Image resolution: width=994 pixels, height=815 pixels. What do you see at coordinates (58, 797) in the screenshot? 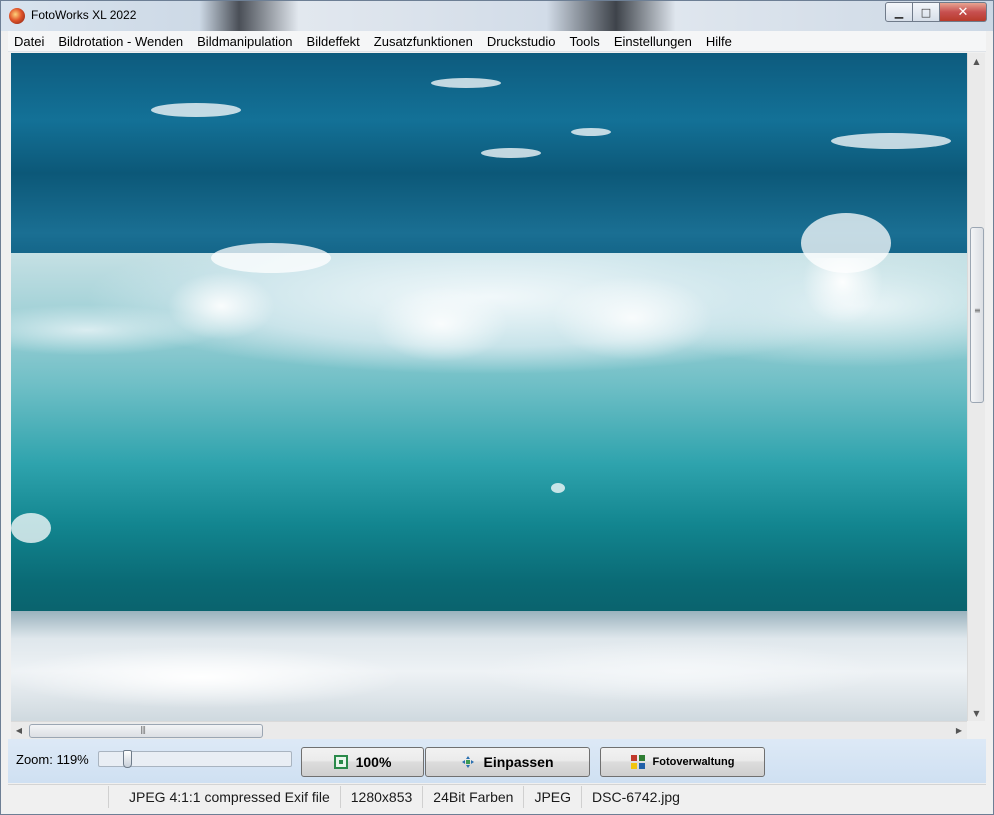
I see `status-panel-empty` at bounding box center [58, 797].